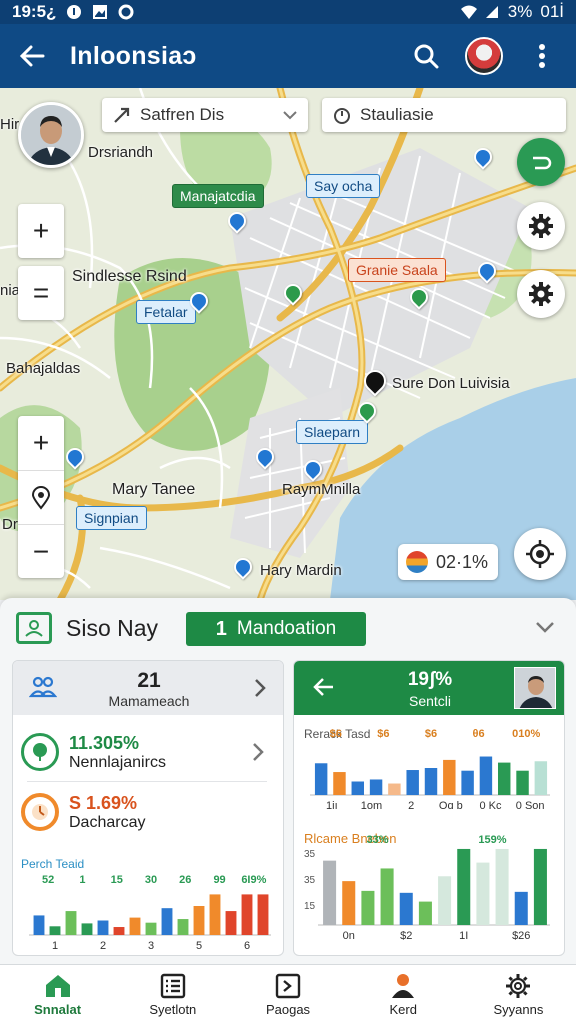  I want to click on chart-data-label: 99, so click(219, 880).